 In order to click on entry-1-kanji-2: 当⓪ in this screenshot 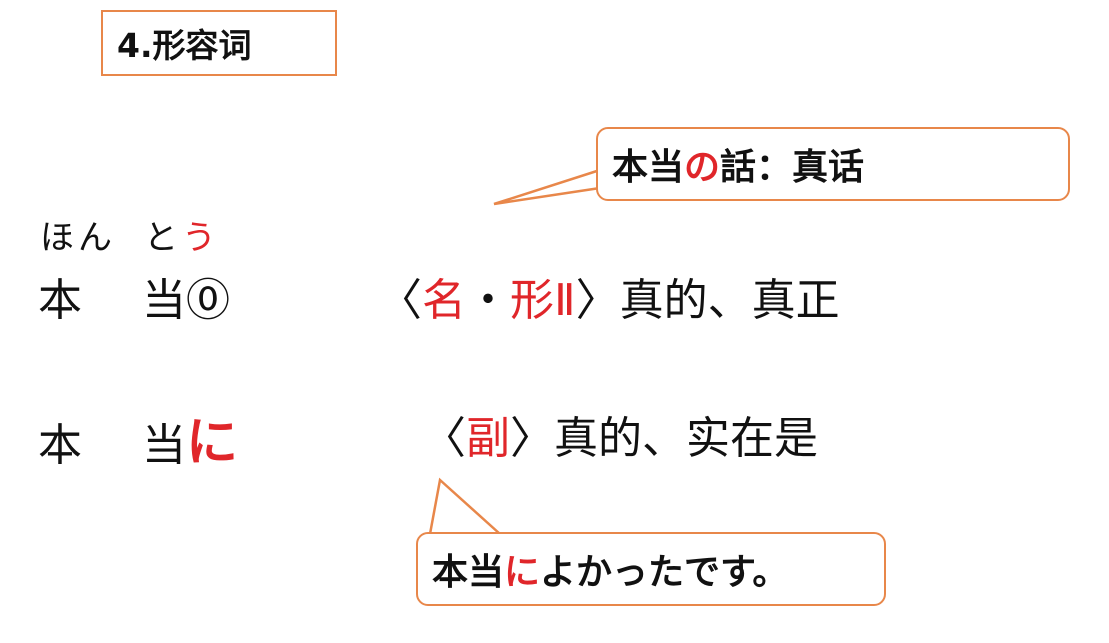, I will do `click(186, 300)`.